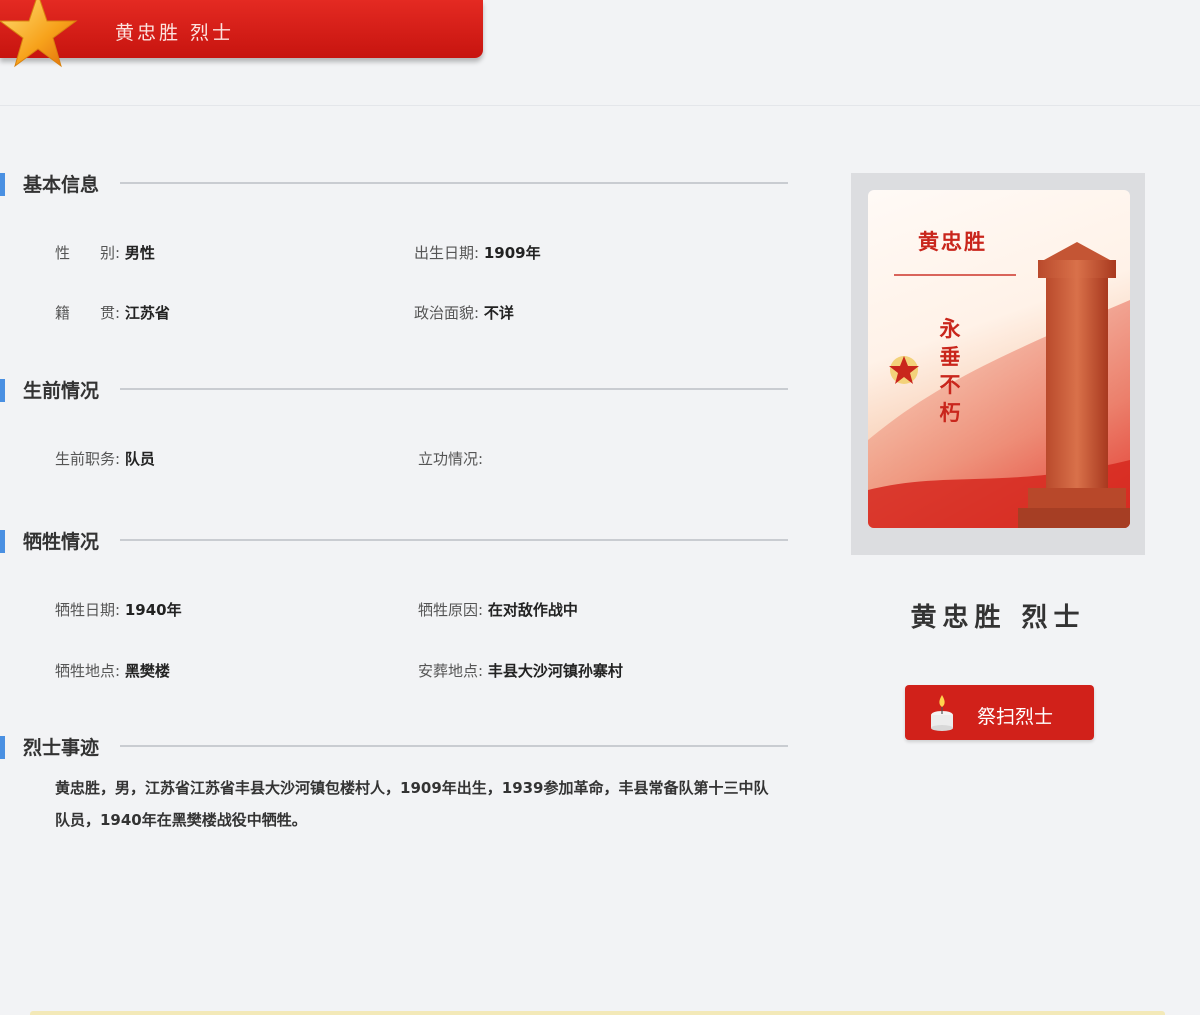 This screenshot has width=1200, height=1015. I want to click on portrait-name: 黄忠胜, so click(952, 242).